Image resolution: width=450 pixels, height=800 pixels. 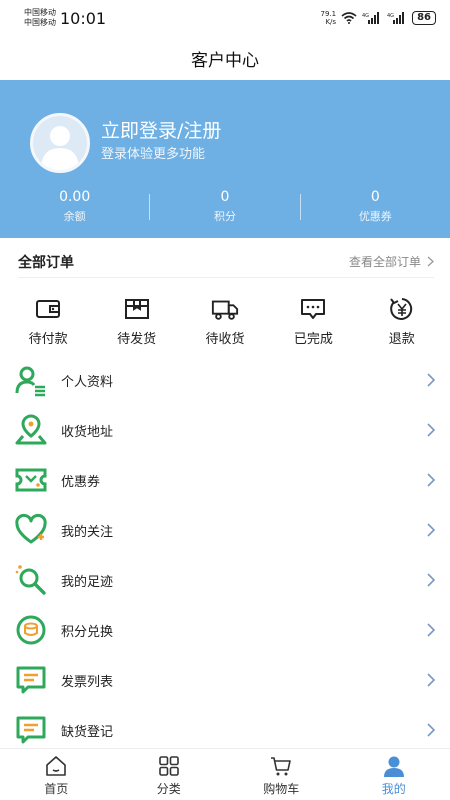 I want to click on menu-label: 缺货登记, so click(x=87, y=732).